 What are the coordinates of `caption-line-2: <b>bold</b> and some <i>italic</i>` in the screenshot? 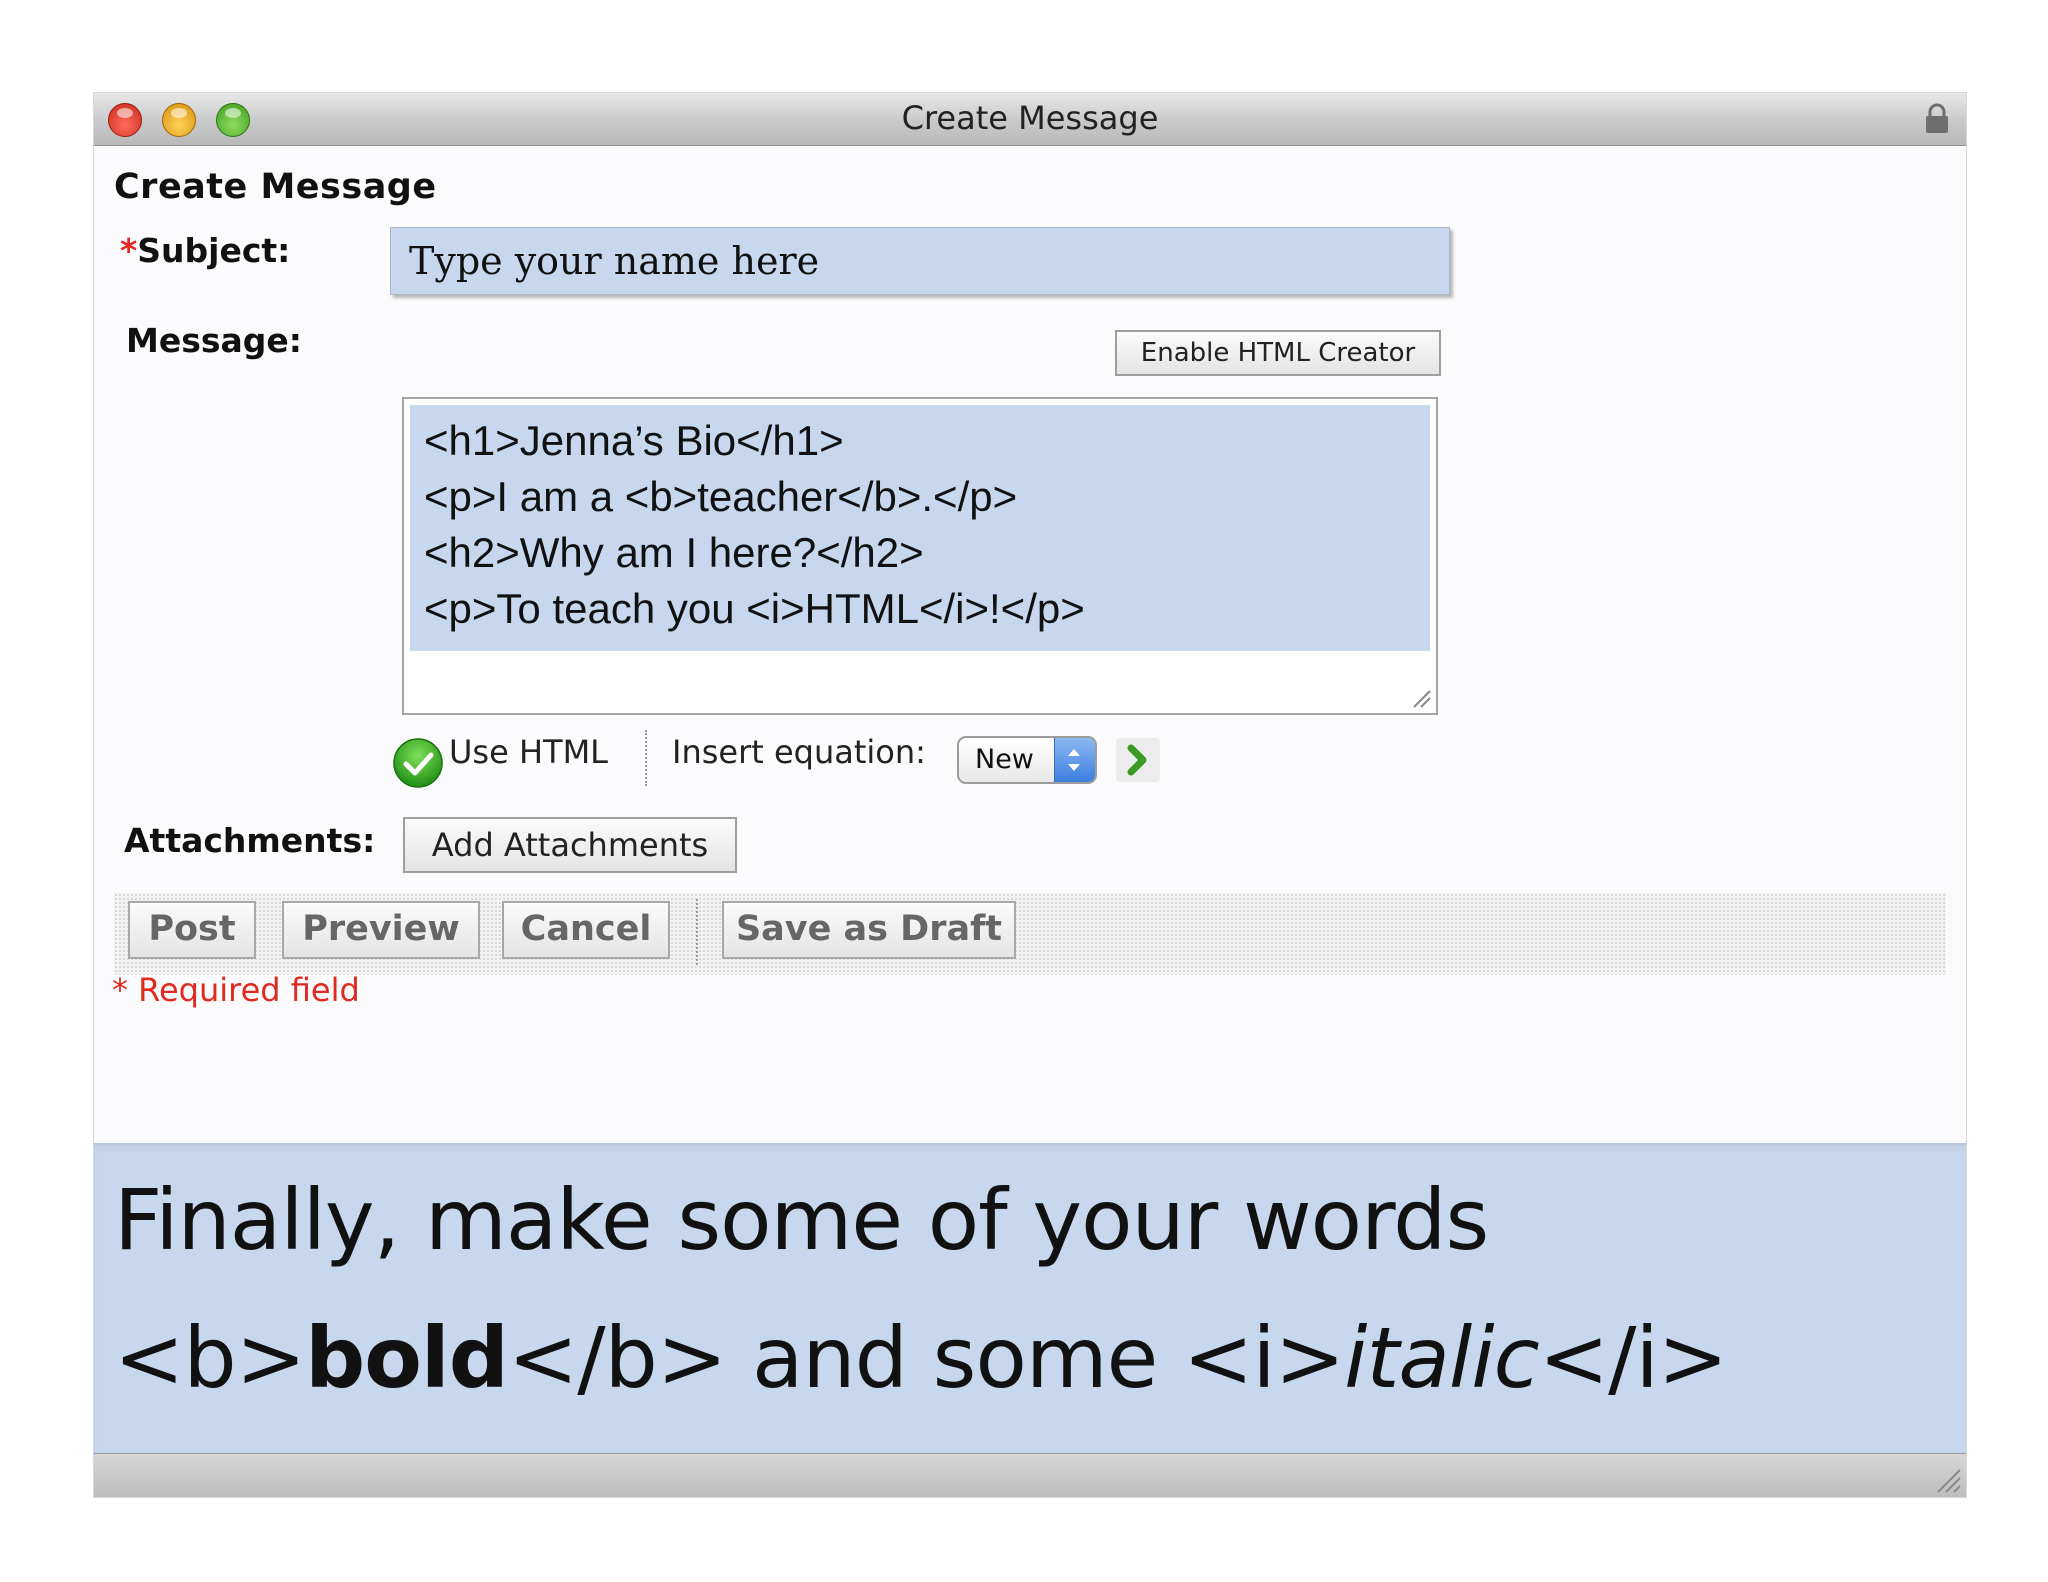 It's located at (921, 1358).